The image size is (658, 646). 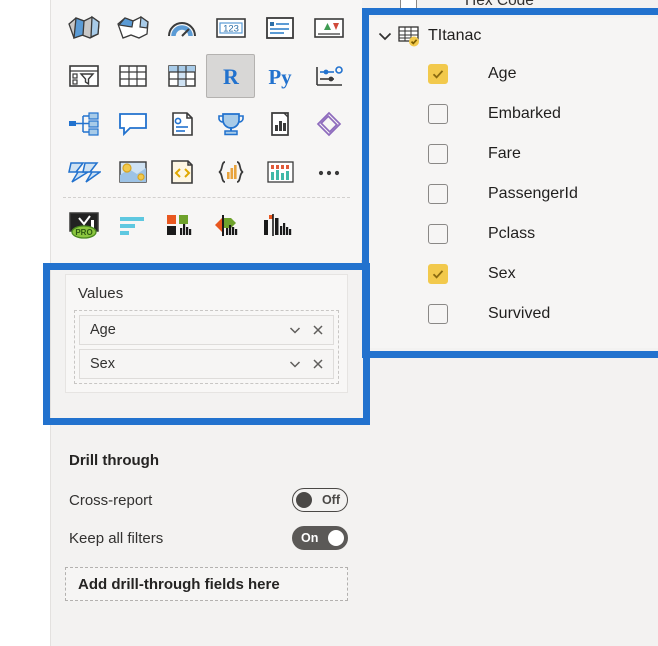 I want to click on svg-text: 123, so click(x=231, y=29).